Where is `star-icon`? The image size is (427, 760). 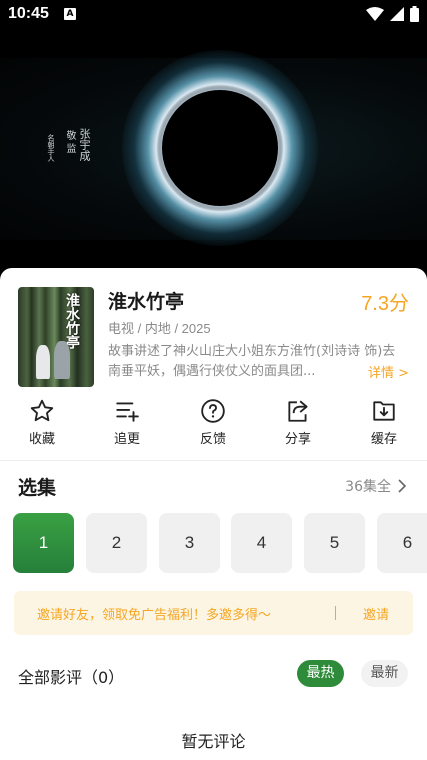 star-icon is located at coordinates (42, 410).